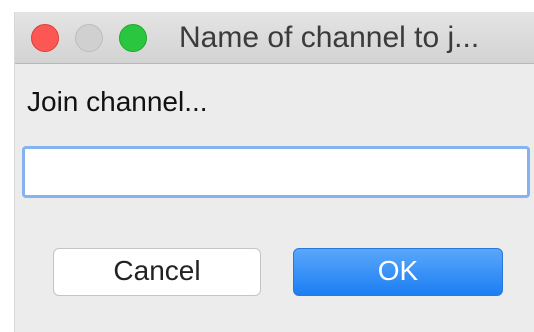  Describe the element at coordinates (89, 38) in the screenshot. I see `minimize-window-button` at that location.